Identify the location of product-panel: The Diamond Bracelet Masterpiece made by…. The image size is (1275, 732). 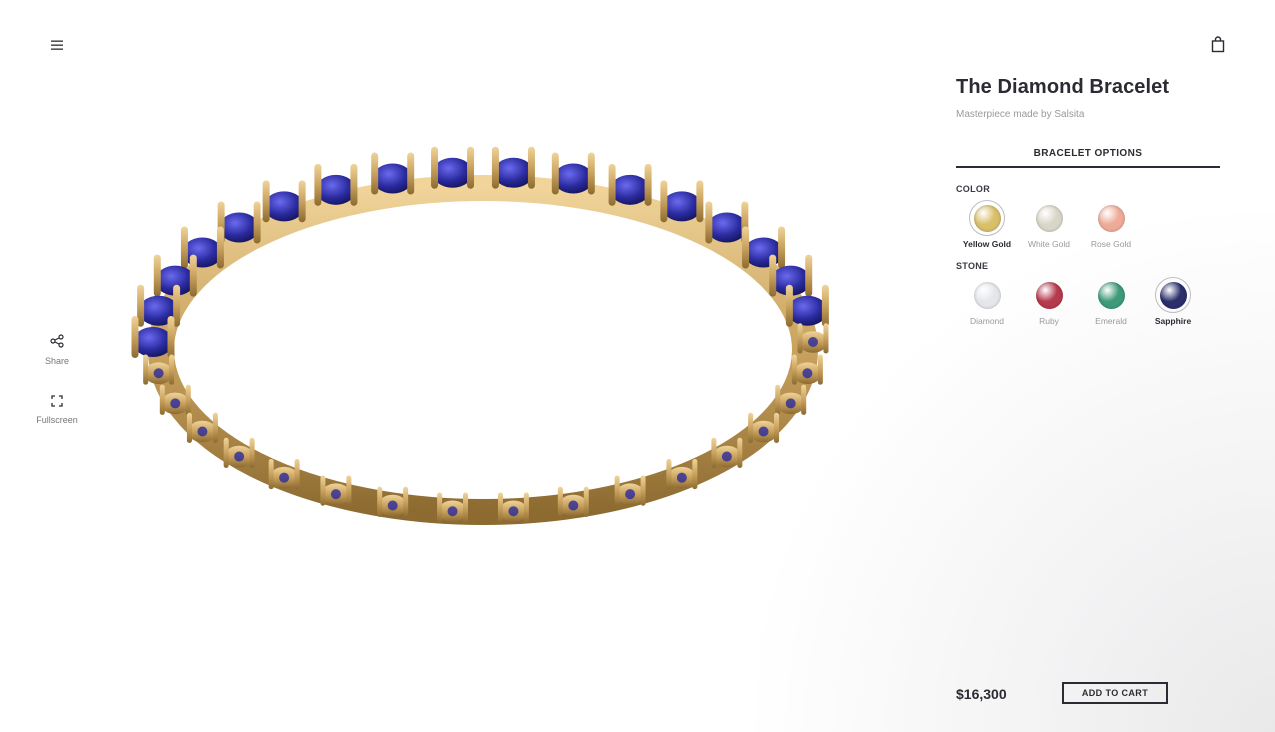
(1088, 201).